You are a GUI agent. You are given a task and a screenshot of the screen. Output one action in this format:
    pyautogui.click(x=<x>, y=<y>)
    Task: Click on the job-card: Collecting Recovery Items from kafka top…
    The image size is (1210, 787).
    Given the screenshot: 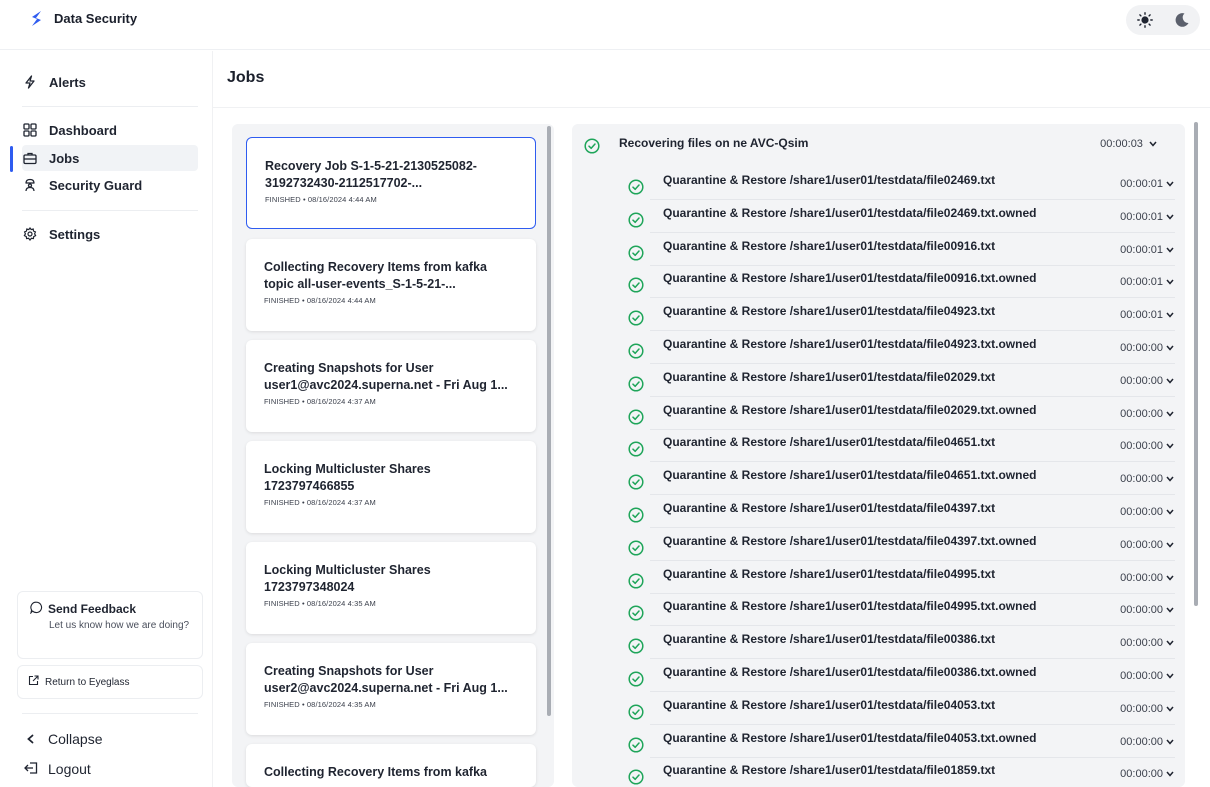 What is the action you would take?
    pyautogui.click(x=391, y=285)
    